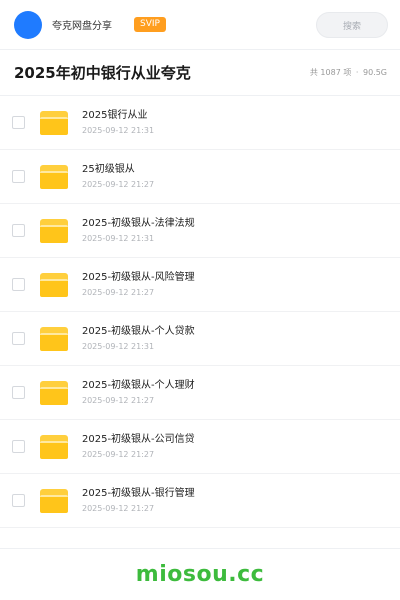 The width and height of the screenshot is (400, 600). Describe the element at coordinates (200, 25) in the screenshot. I see `app-header: 夸克网盘分享 SVIP 搜索` at that location.